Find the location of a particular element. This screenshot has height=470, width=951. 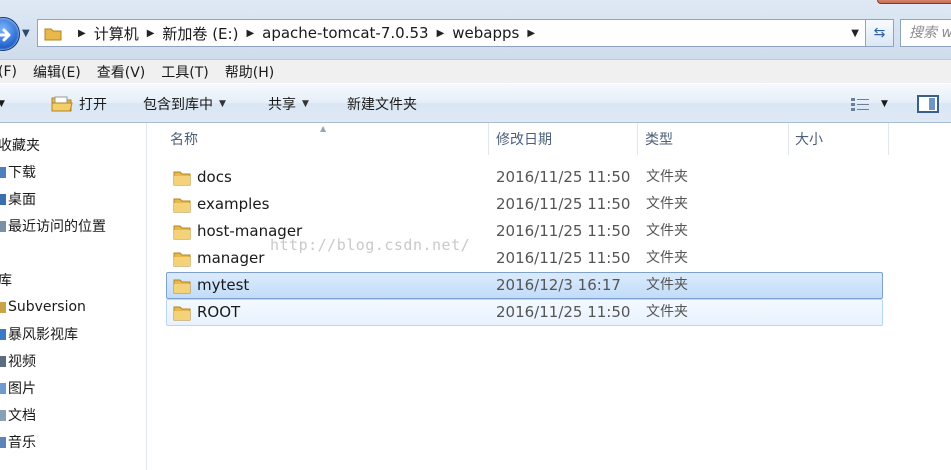

menu-help: 帮助(H) is located at coordinates (249, 72).